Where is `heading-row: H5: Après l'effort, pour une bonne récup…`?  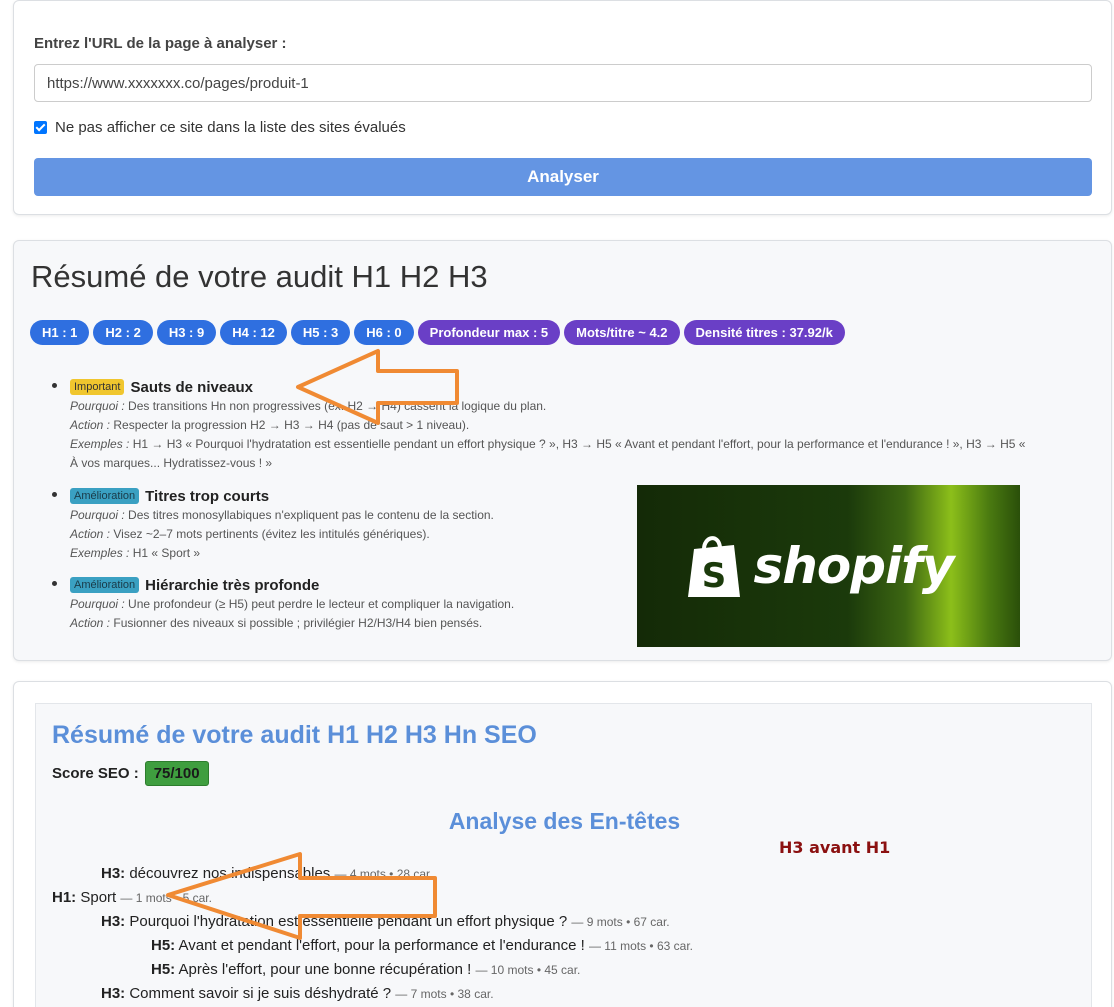
heading-row: H5: Après l'effort, pour une bonne récup… is located at coordinates (365, 969).